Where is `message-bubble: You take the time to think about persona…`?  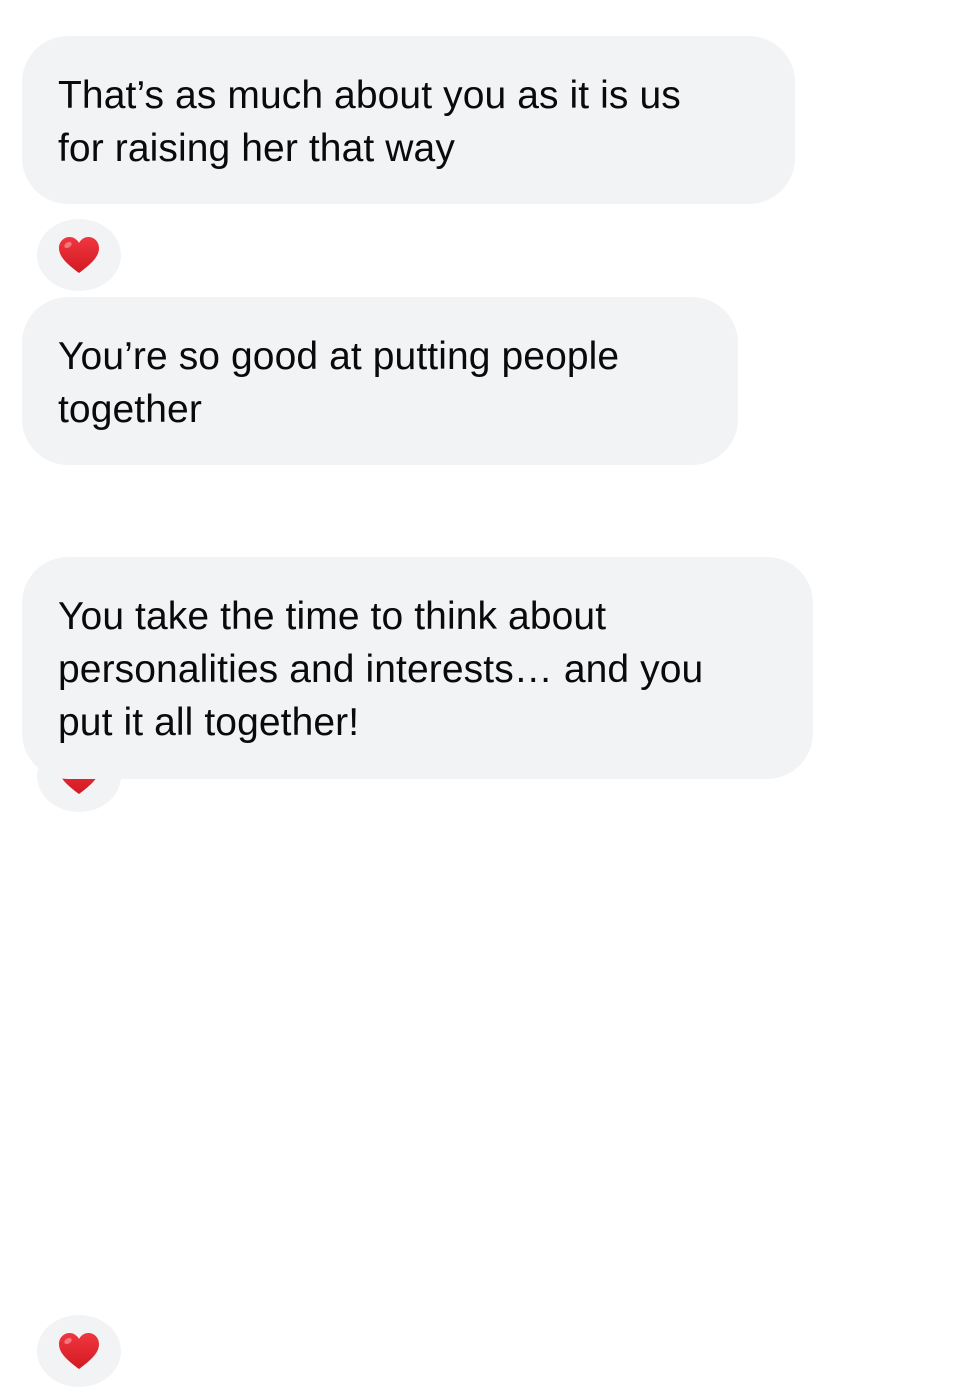 message-bubble: You take the time to think about persona… is located at coordinates (417, 668).